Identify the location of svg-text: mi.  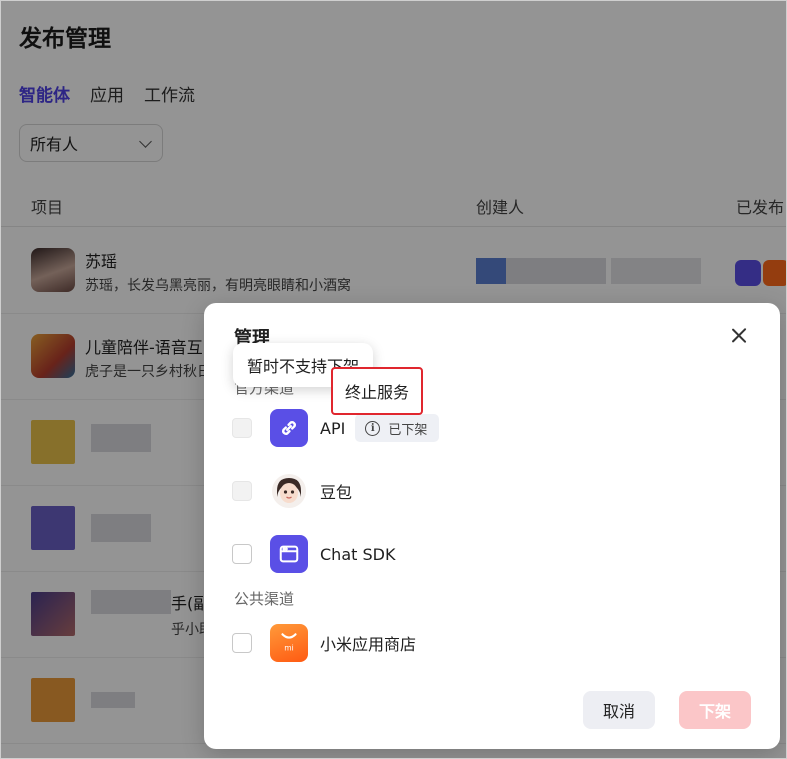
(289, 648).